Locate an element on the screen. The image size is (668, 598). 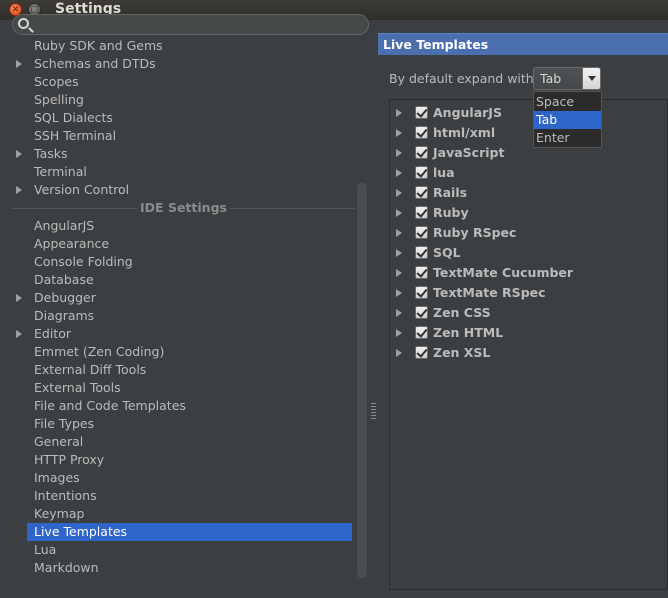
expand-with-combo: Tab is located at coordinates (567, 78).